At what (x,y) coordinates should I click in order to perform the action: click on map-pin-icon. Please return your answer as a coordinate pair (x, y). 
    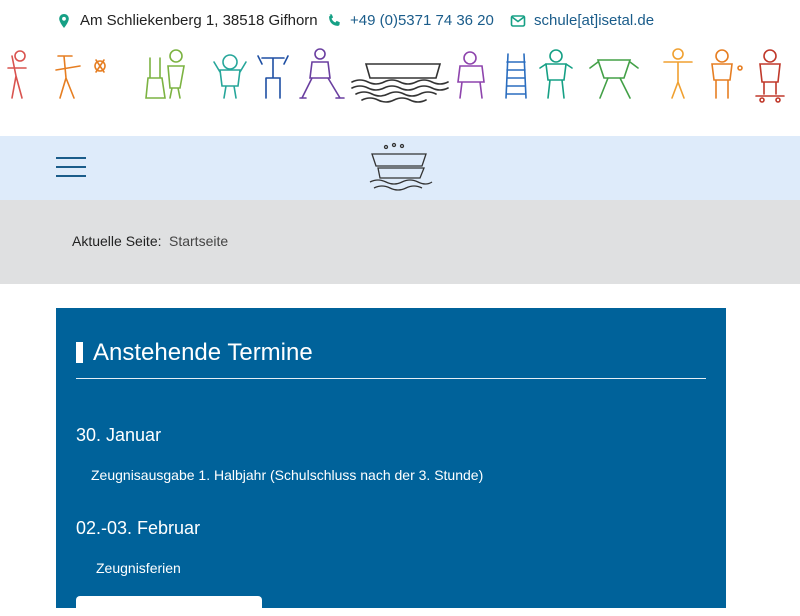
    Looking at the image, I should click on (64, 21).